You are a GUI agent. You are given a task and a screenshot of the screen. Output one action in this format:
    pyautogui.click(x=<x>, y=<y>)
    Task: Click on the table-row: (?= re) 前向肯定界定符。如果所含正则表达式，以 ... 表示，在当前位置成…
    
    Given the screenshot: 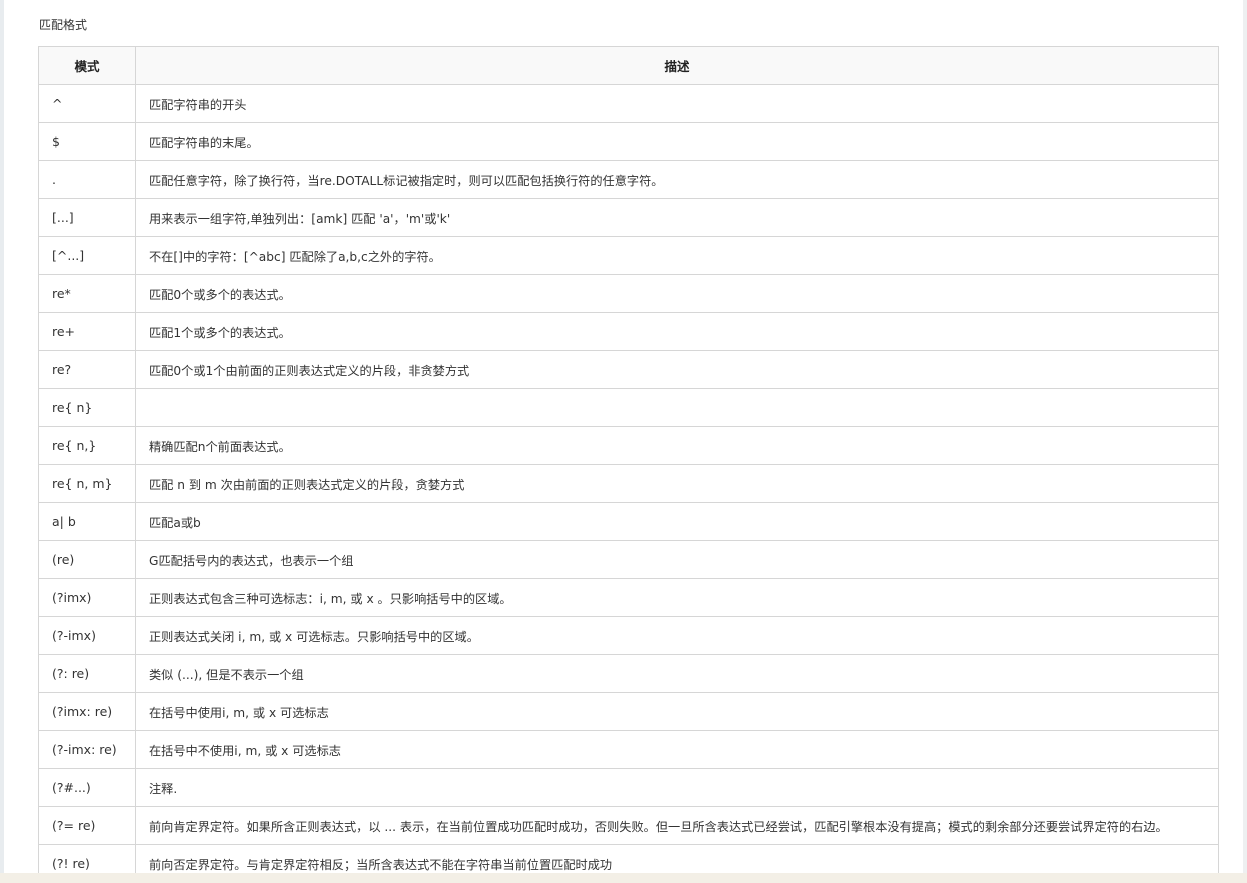 What is the action you would take?
    pyautogui.click(x=628, y=825)
    